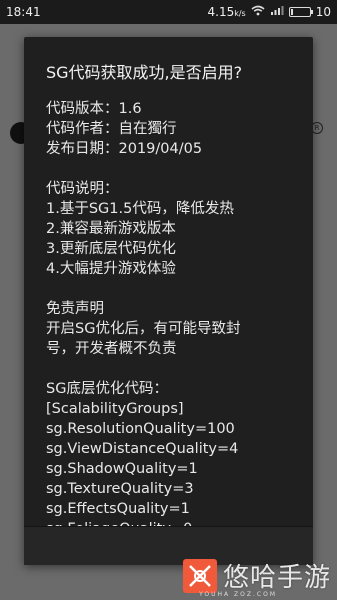 The width and height of the screenshot is (337, 600). Describe the element at coordinates (300, 12) in the screenshot. I see `battery-icon` at that location.